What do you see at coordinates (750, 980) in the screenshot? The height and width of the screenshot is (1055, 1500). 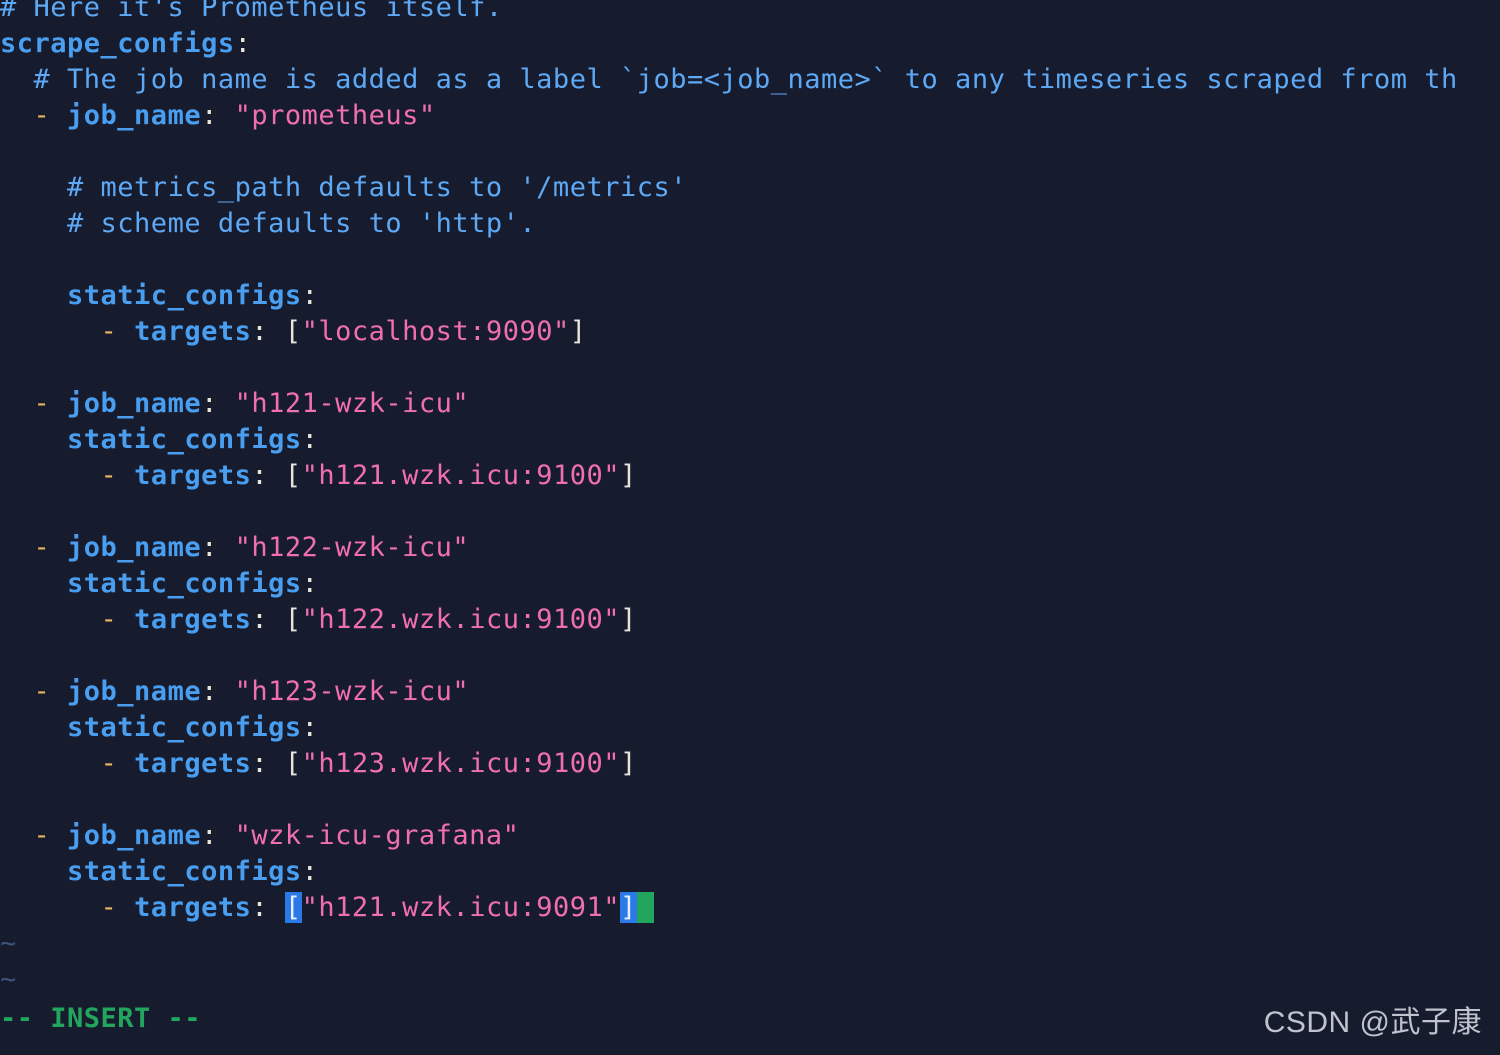 I see `line-tilde-2: ~` at bounding box center [750, 980].